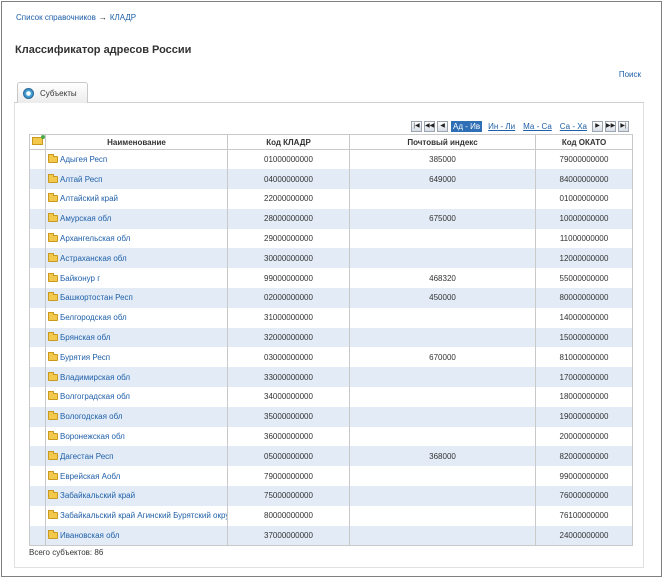 This screenshot has width=663, height=578. I want to click on subject-name-cell: Белгородская обл, so click(136, 317).